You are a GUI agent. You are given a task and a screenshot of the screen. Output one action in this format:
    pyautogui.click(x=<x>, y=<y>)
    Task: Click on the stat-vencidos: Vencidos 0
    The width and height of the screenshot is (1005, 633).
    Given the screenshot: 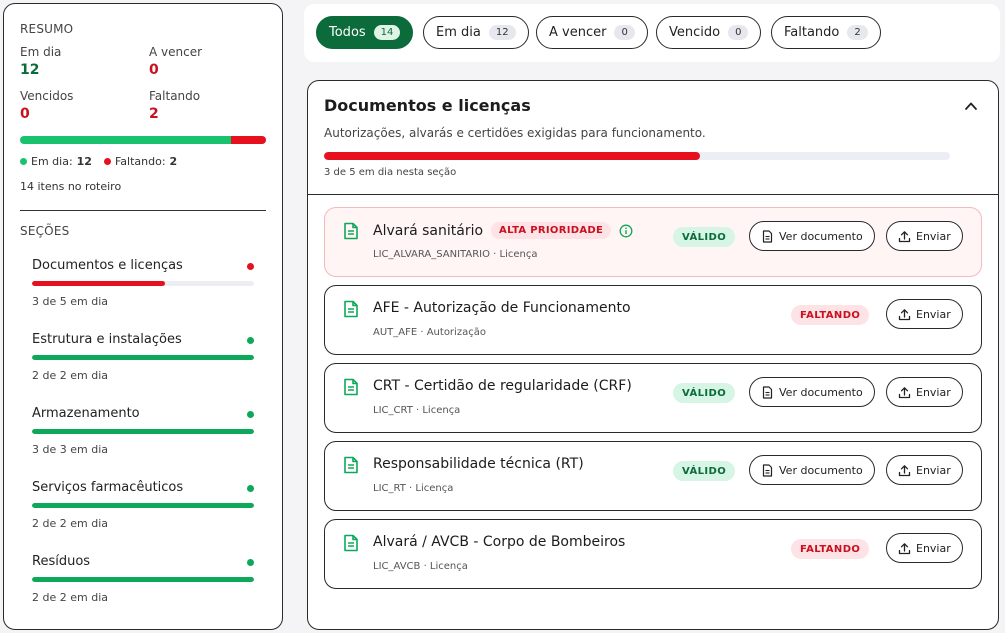 What is the action you would take?
    pyautogui.click(x=47, y=105)
    